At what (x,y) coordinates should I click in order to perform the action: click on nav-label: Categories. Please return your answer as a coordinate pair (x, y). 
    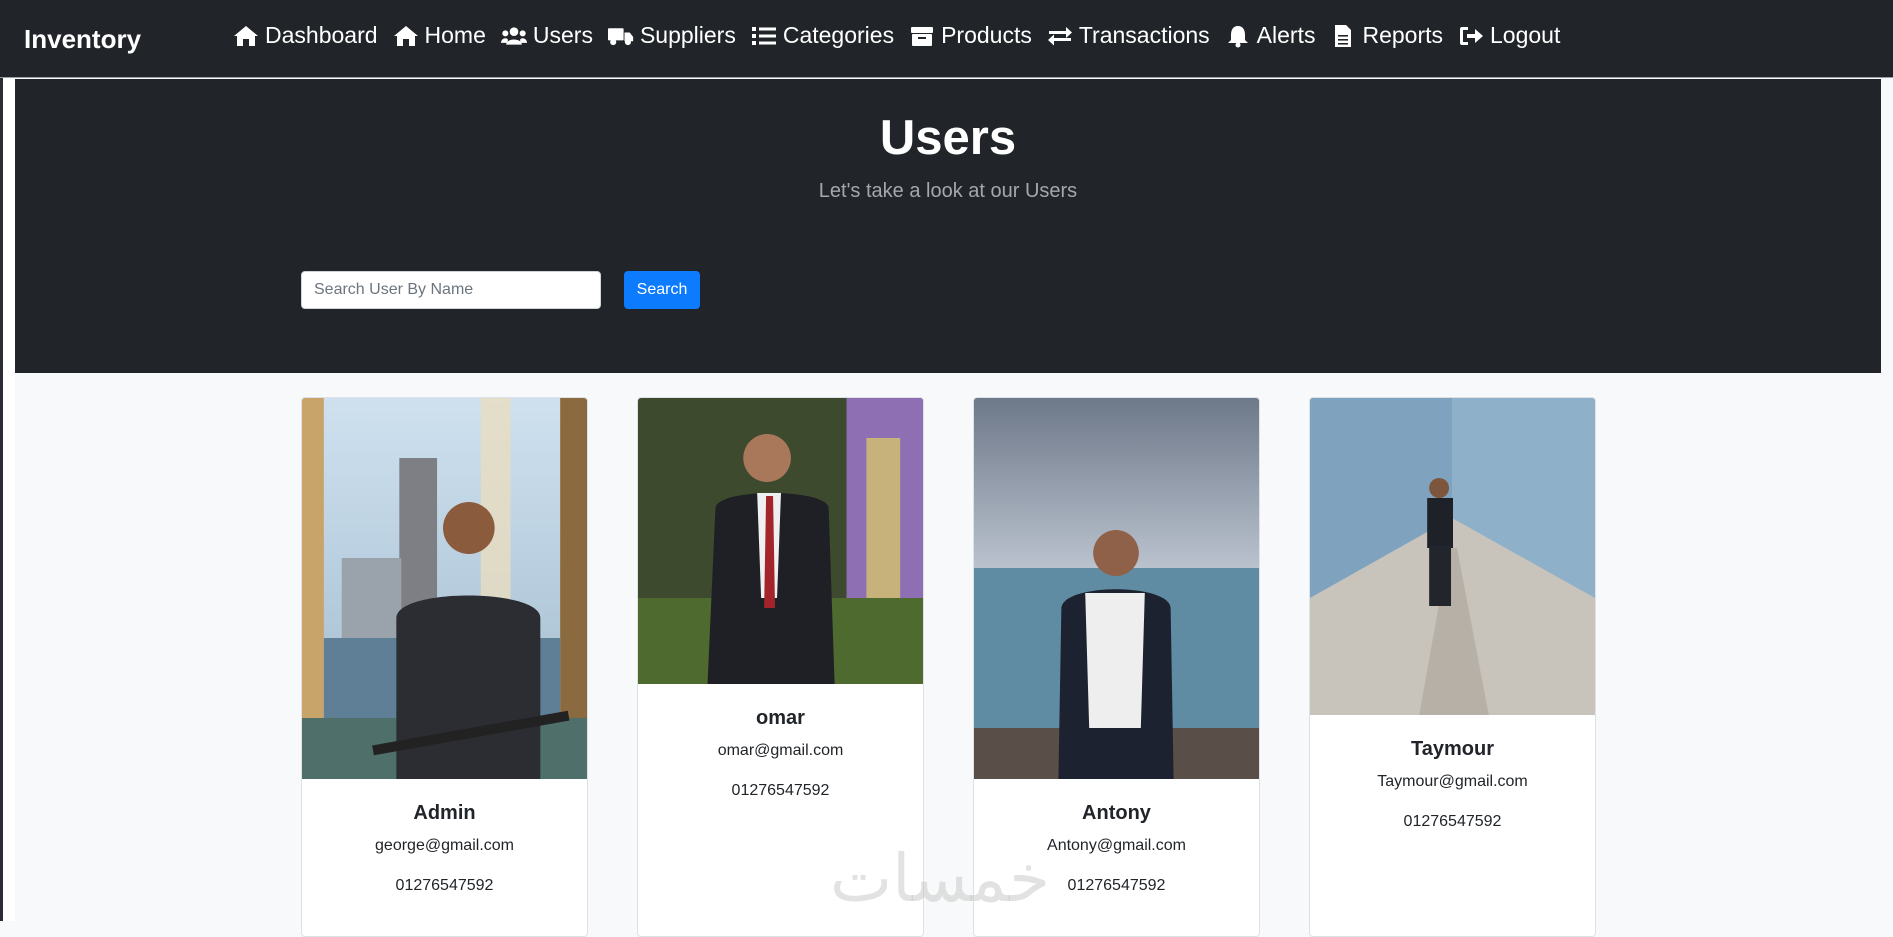
    Looking at the image, I should click on (838, 35).